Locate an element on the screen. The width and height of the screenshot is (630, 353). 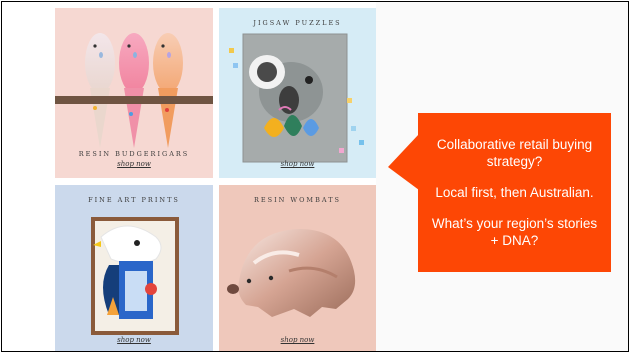
product-tile-resin-wombats: RESIN WOMBATS shop now is located at coordinates (297, 268).